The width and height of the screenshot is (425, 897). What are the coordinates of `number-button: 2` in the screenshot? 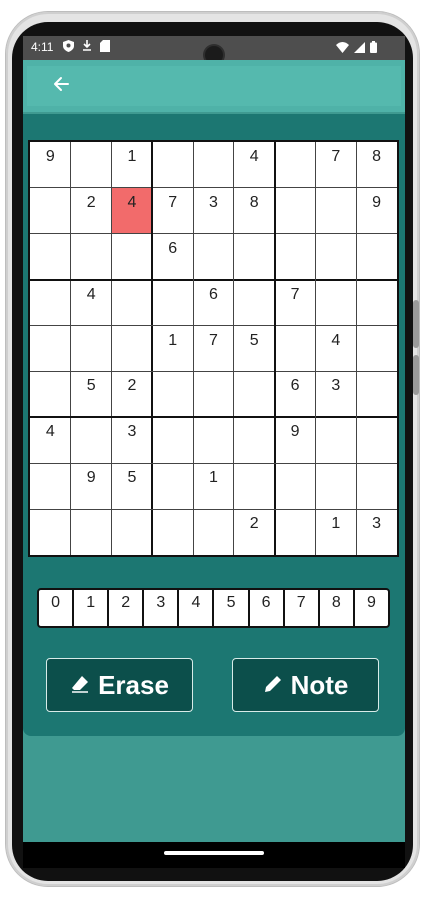 It's located at (127, 608).